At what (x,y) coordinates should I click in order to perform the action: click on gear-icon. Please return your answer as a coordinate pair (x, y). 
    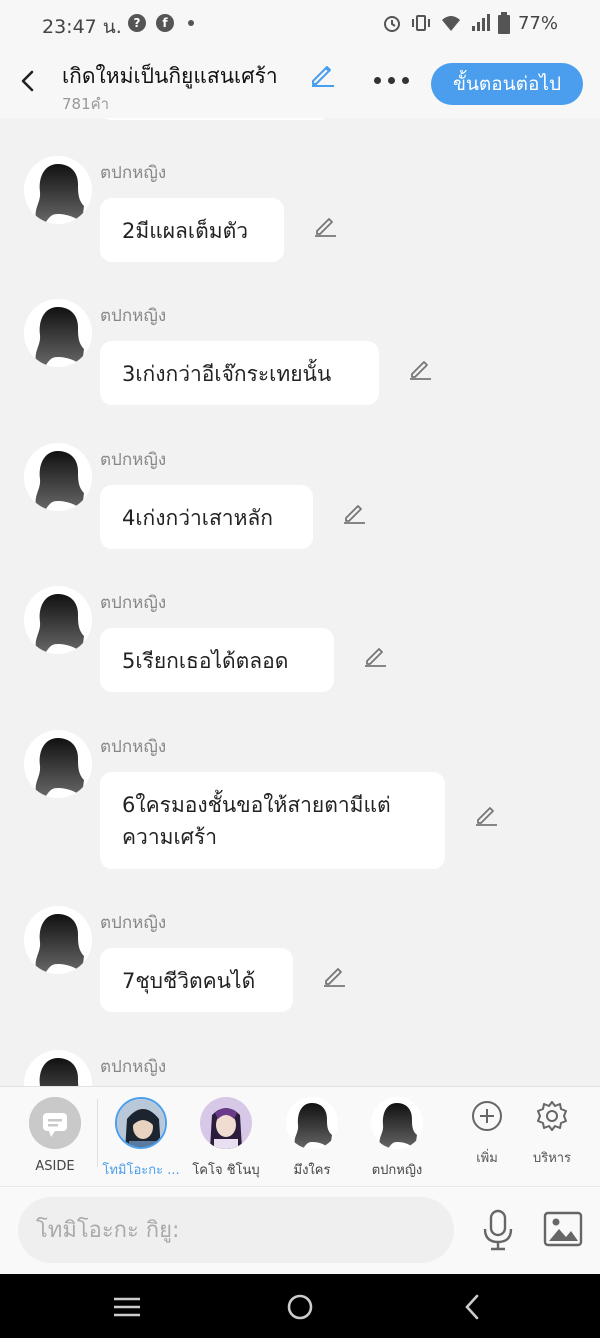
    Looking at the image, I should click on (552, 1116).